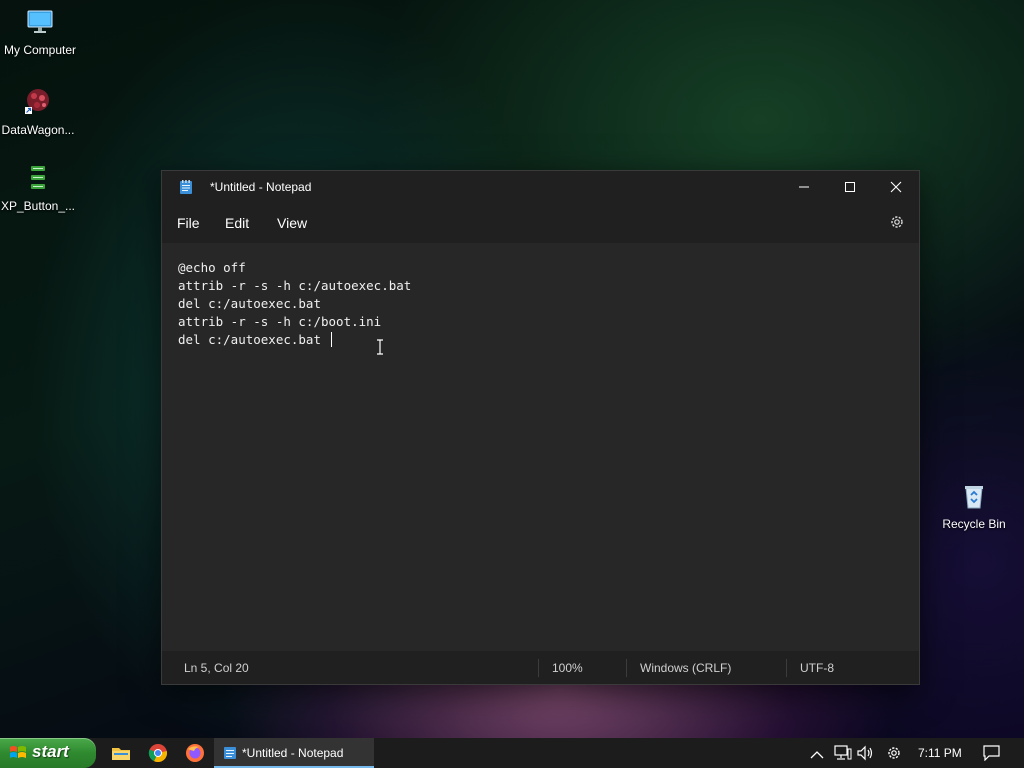 The image size is (1024, 768). I want to click on network-icon, so click(843, 755).